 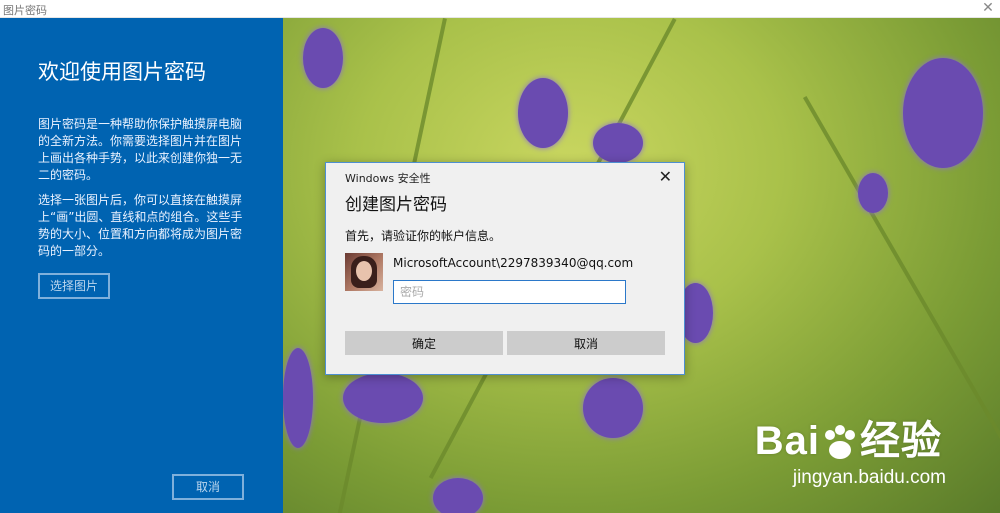 I want to click on panel-cancel-button: 取消, so click(x=208, y=487).